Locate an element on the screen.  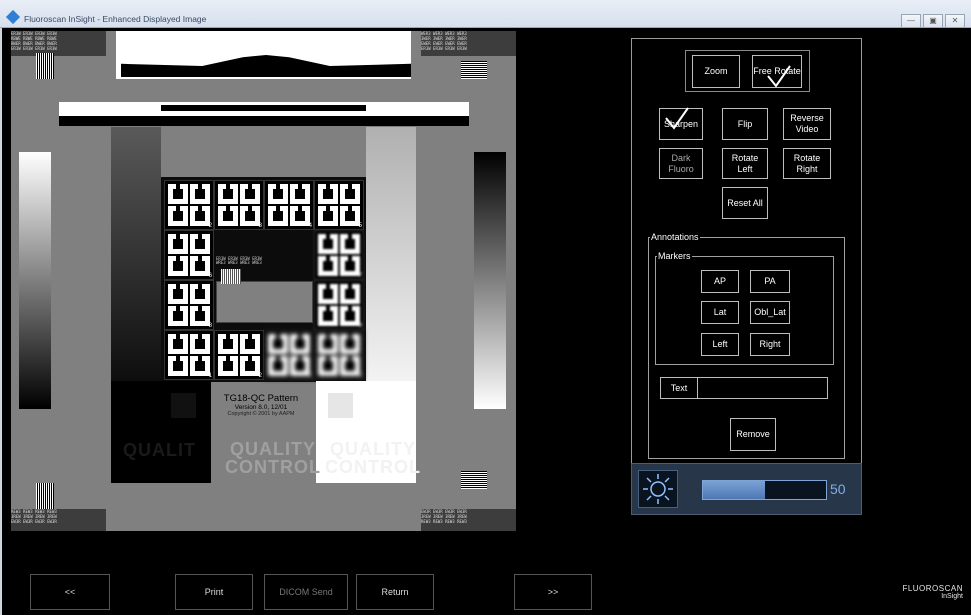
next-button: >> is located at coordinates (553, 592).